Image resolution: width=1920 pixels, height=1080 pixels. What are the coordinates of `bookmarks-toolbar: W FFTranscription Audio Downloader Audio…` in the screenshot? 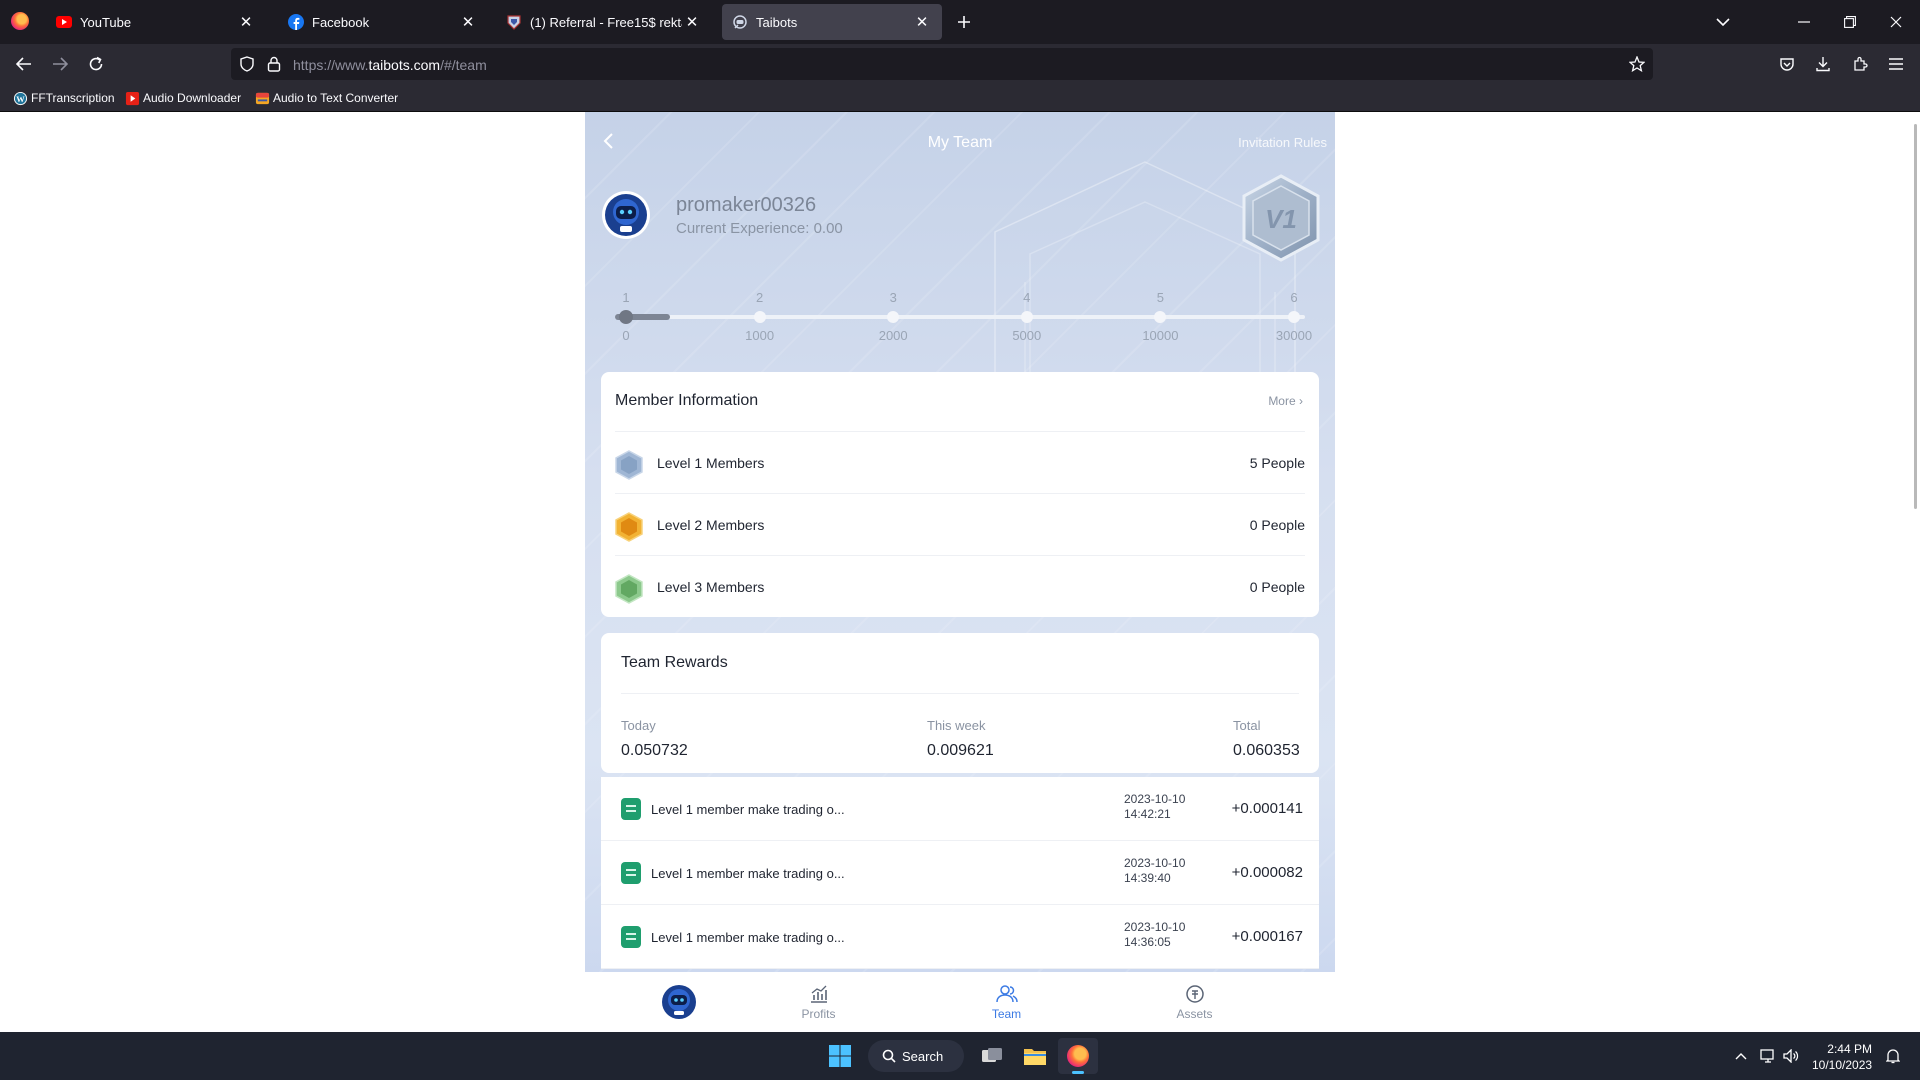 It's located at (960, 98).